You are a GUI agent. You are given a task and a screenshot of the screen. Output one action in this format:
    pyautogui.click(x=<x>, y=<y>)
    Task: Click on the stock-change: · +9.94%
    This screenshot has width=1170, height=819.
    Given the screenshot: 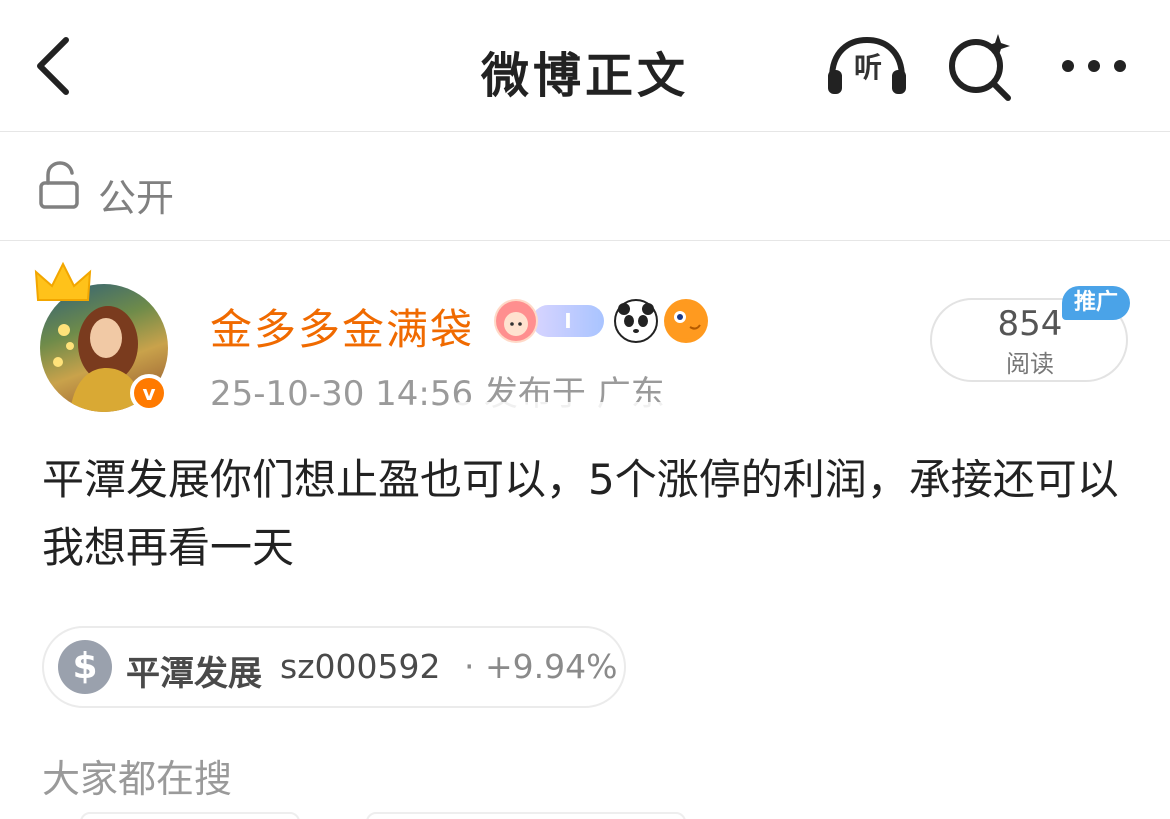 What is the action you would take?
    pyautogui.click(x=541, y=666)
    